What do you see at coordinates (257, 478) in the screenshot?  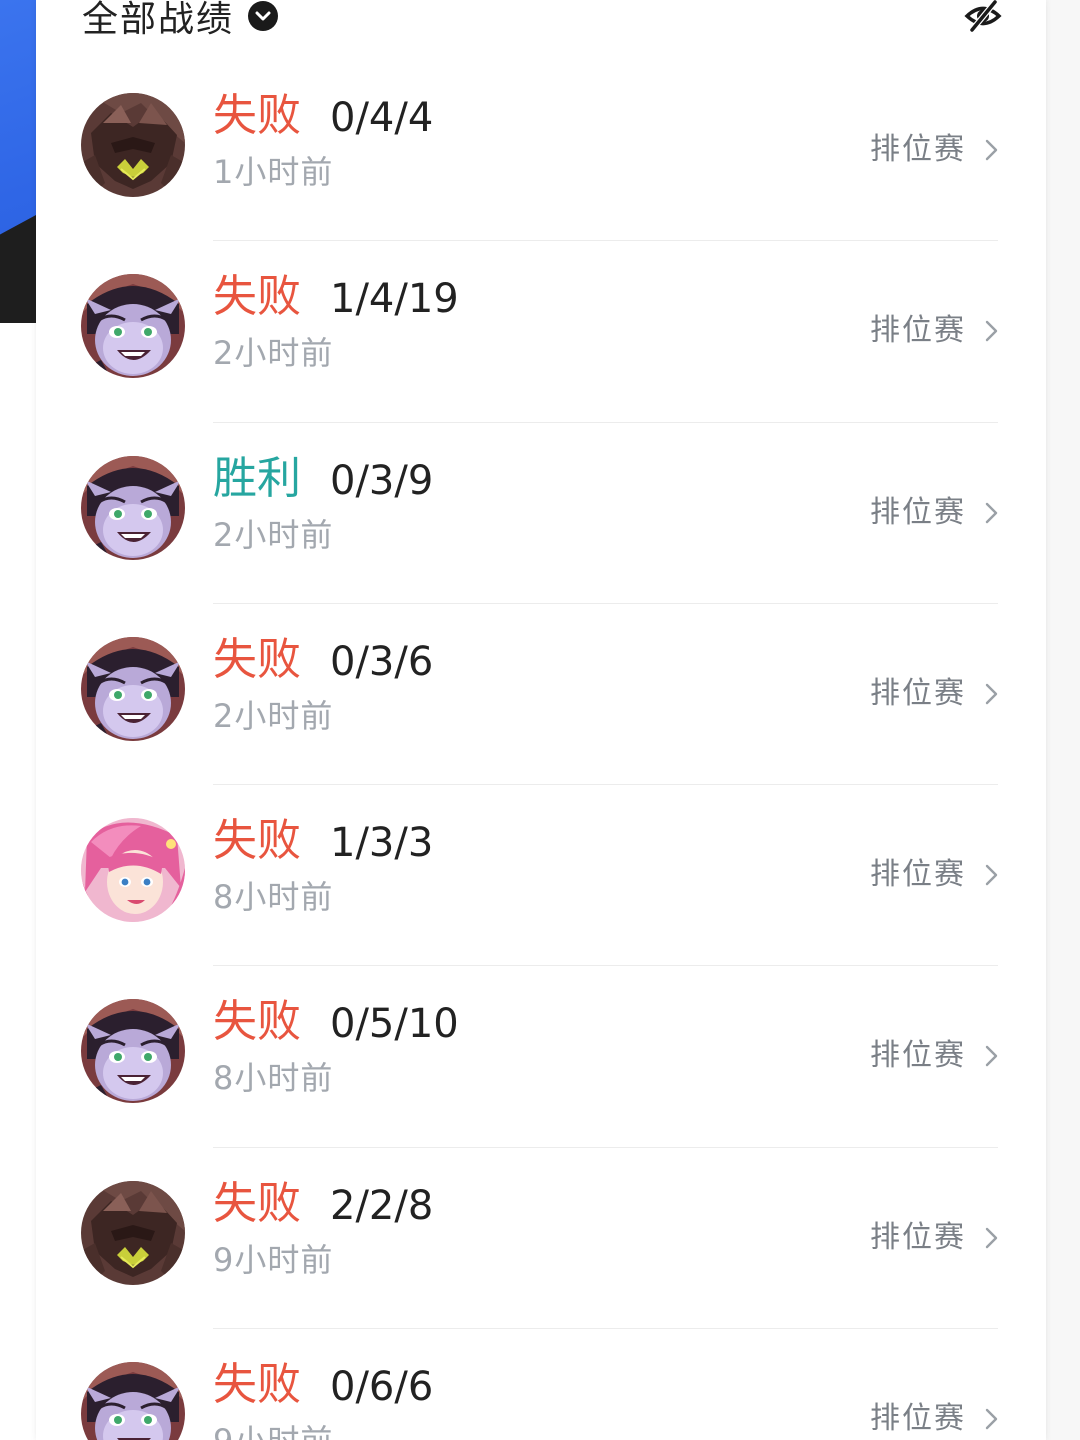 I see `match-result: 胜利` at bounding box center [257, 478].